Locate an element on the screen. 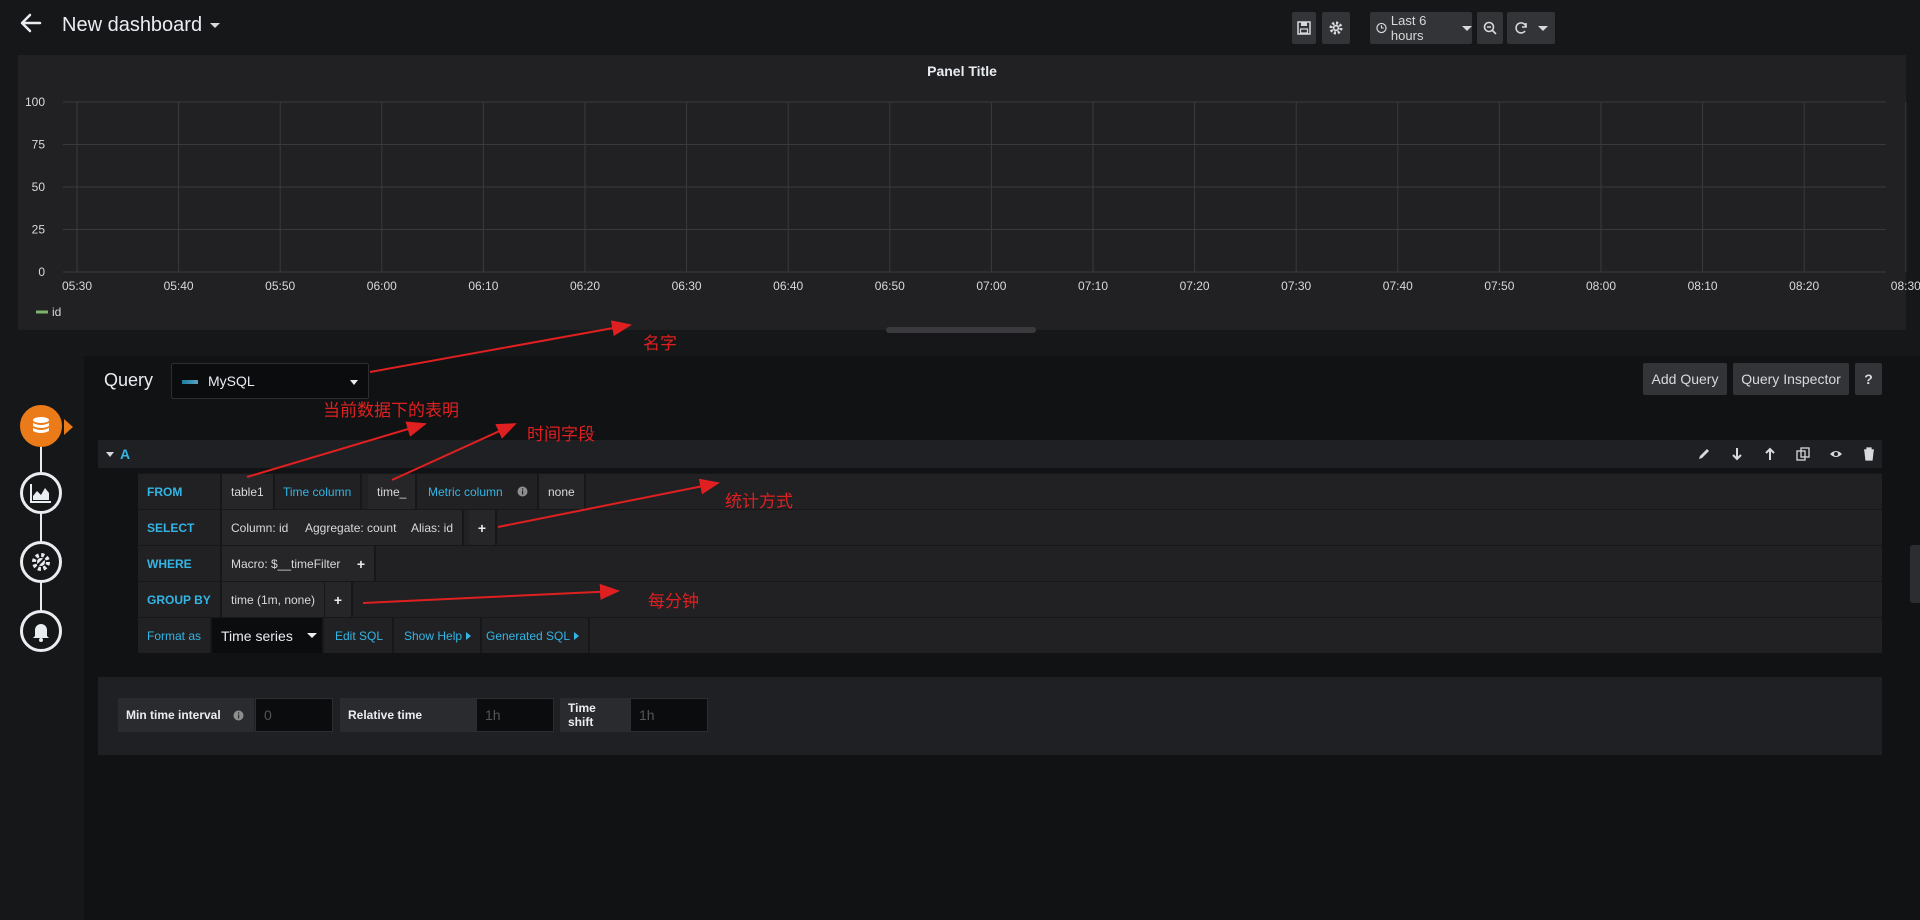 The width and height of the screenshot is (1920, 920). annotation-stat-method: 统计方式 is located at coordinates (759, 501).